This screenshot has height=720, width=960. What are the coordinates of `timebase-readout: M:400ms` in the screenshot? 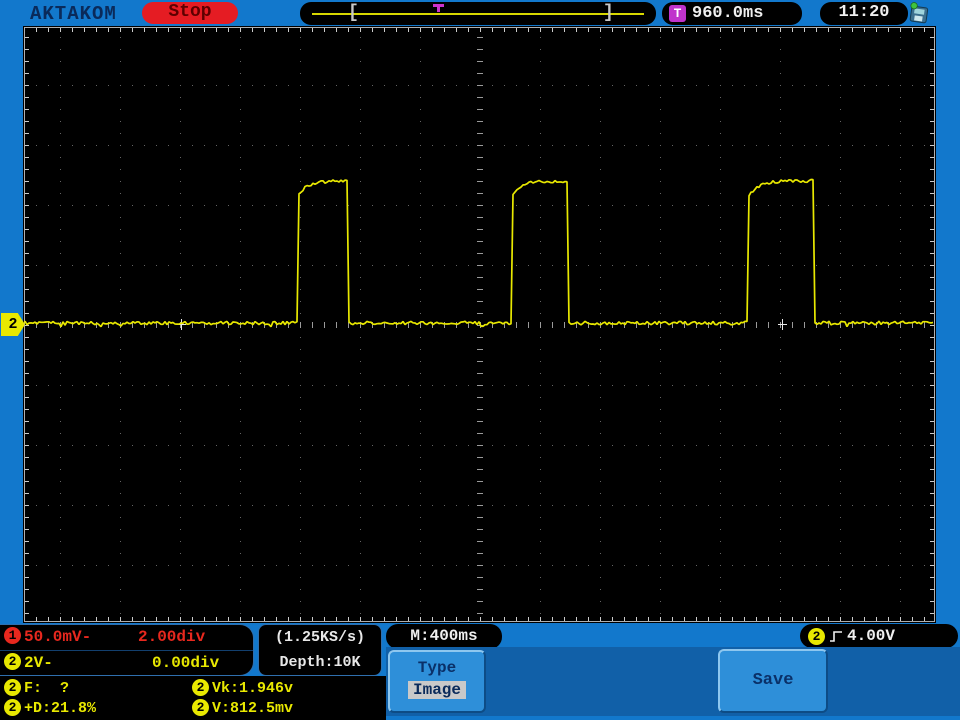 It's located at (444, 636).